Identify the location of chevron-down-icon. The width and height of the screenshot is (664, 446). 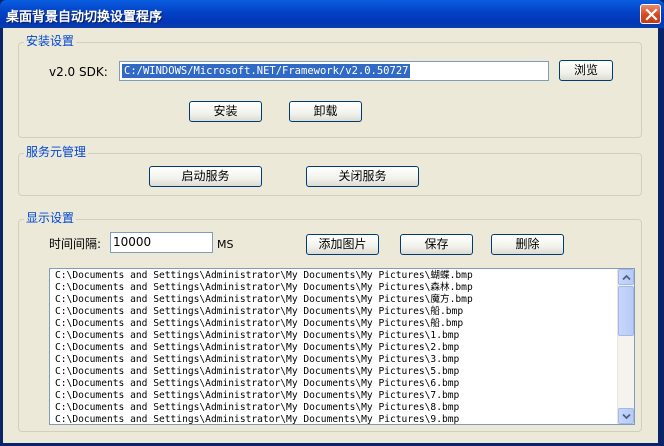
(626, 416).